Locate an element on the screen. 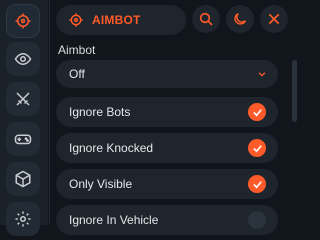 This screenshot has height=240, width=320. aimbot-mode-select: Off is located at coordinates (167, 74).